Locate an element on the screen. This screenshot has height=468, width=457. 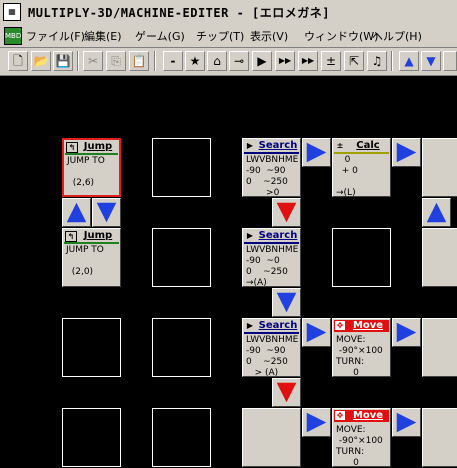
search-chip: ▶ Search LWVBNHME -90 ~90 0 ~250 > (A) is located at coordinates (271, 348).